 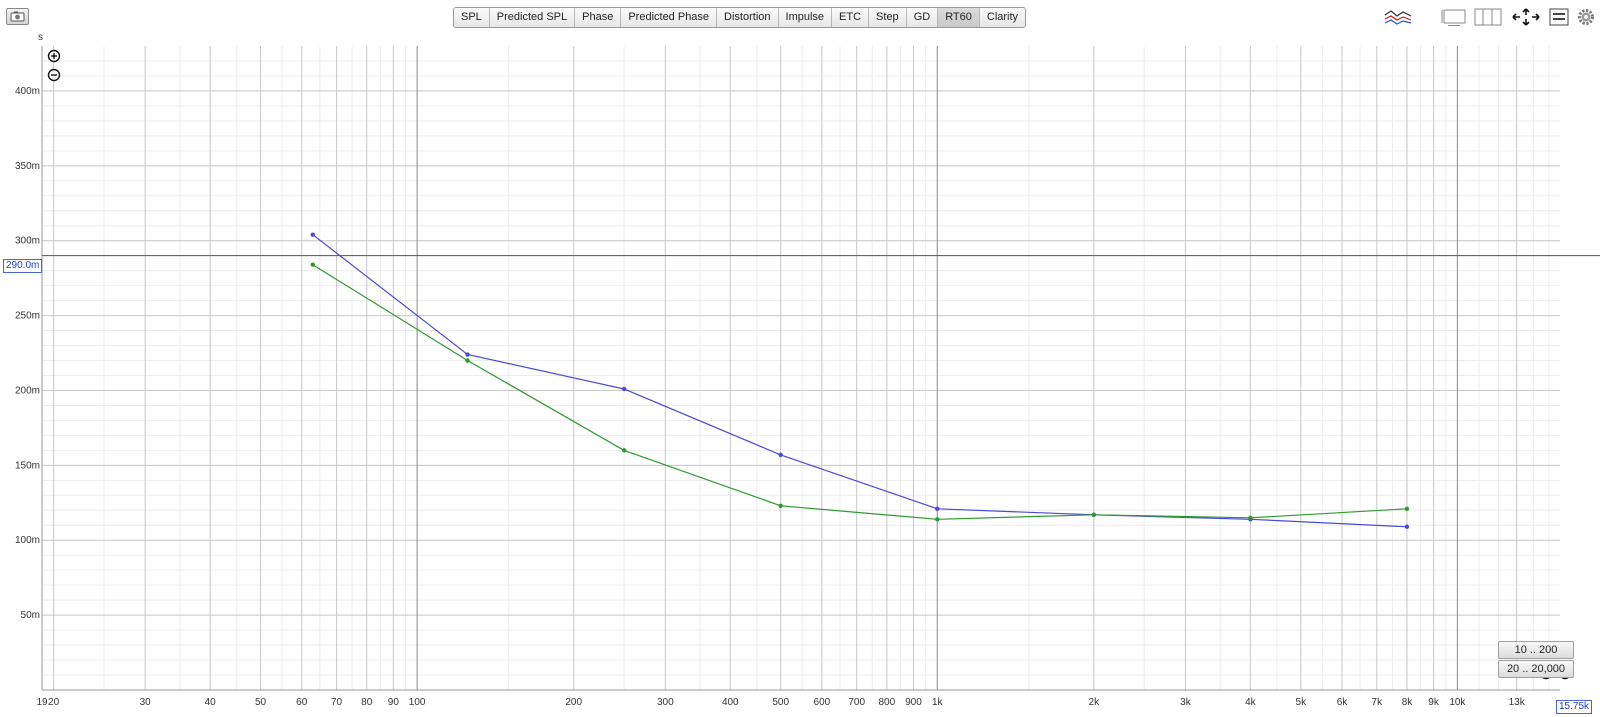 What do you see at coordinates (1454, 17) in the screenshot?
I see `single-pane-icon` at bounding box center [1454, 17].